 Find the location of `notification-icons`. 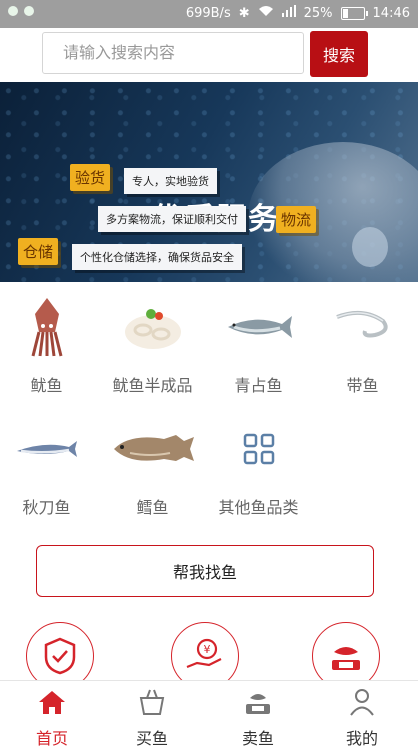

notification-icons is located at coordinates (21, 11).